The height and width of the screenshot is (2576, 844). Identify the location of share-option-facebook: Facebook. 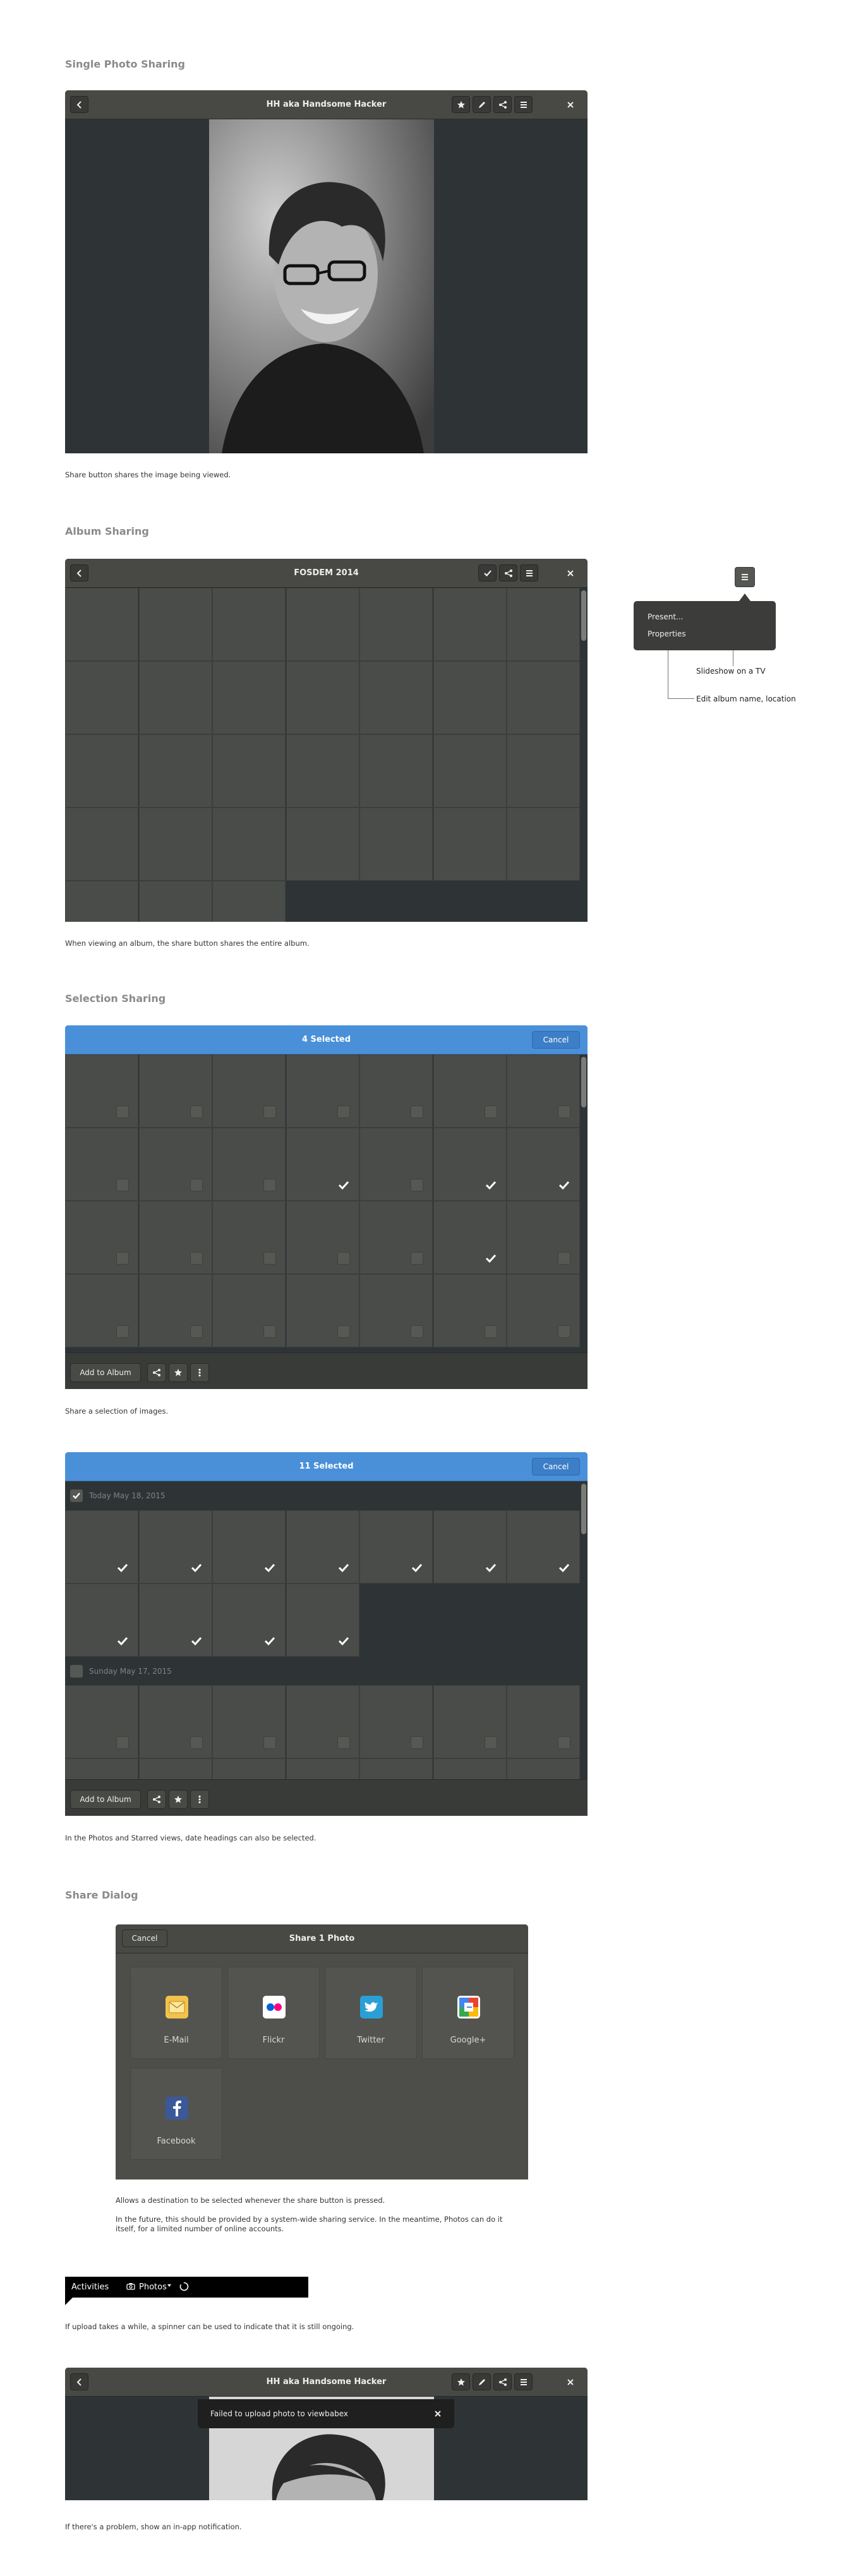
(176, 2114).